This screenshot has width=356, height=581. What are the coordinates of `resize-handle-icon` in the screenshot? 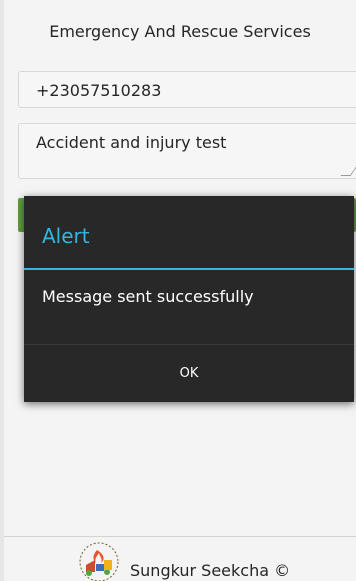 It's located at (348, 171).